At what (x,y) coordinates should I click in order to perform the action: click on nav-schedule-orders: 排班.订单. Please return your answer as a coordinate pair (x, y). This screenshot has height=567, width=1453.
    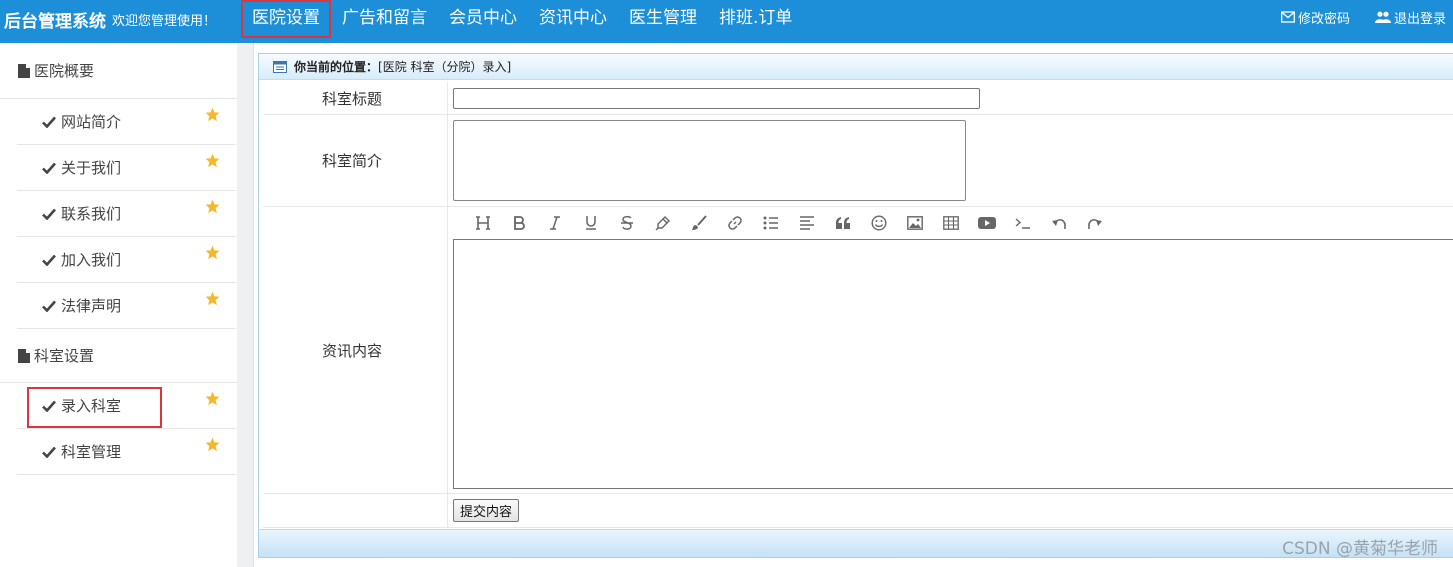
    Looking at the image, I should click on (755, 19).